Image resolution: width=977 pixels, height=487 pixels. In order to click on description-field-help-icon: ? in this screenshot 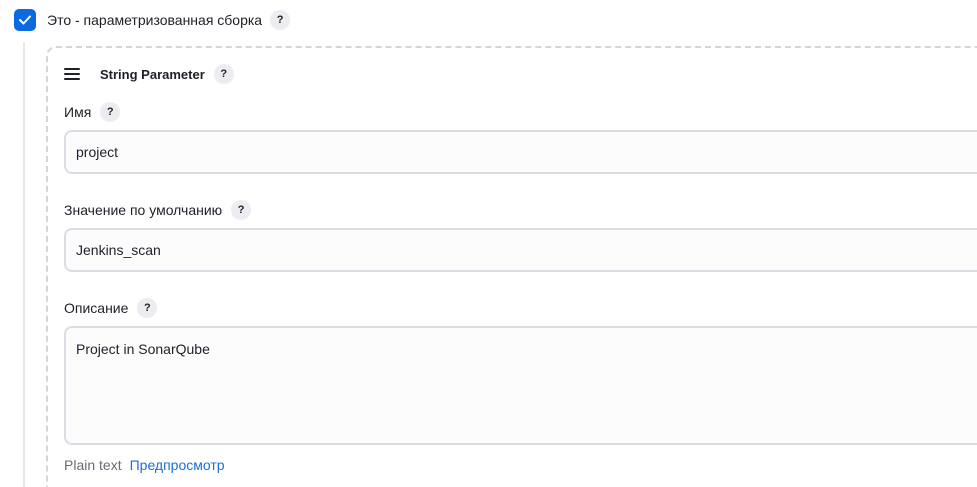, I will do `click(147, 308)`.